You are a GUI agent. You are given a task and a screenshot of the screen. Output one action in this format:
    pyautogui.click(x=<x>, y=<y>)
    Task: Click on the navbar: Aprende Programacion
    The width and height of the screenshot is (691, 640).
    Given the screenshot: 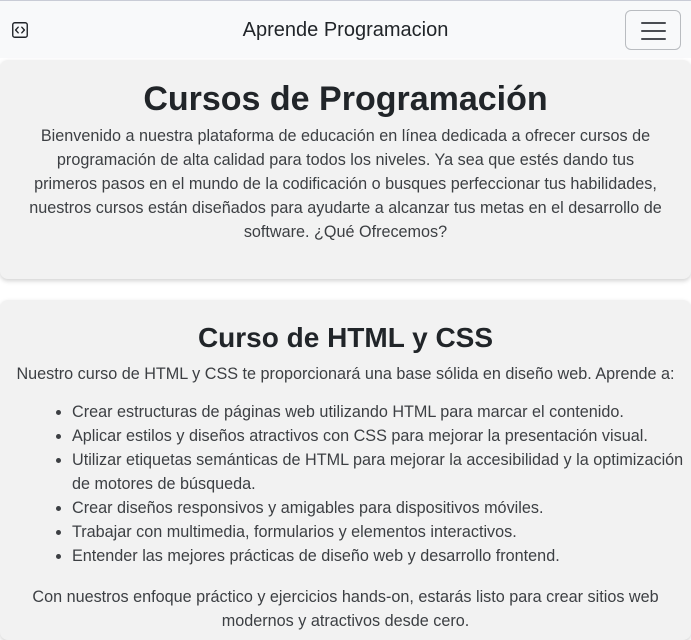 What is the action you would take?
    pyautogui.click(x=345, y=29)
    